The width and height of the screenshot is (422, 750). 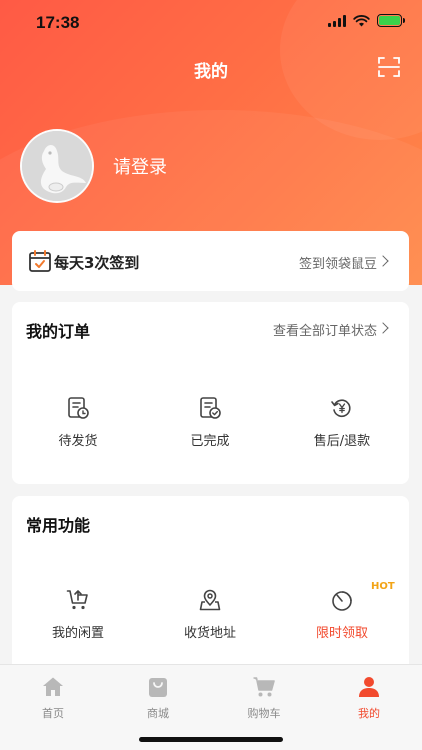 I want to click on home-icon, so click(x=53, y=686).